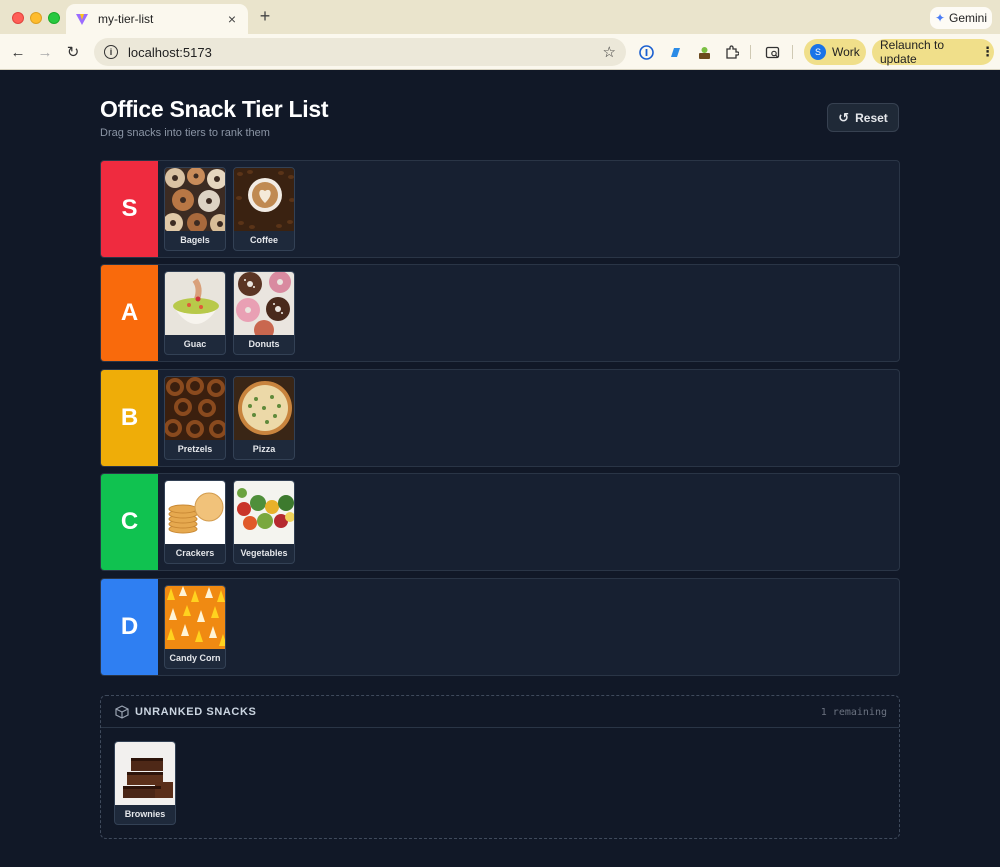 This screenshot has width=1000, height=867. I want to click on snack-card-vegetables: Vegetables, so click(264, 522).